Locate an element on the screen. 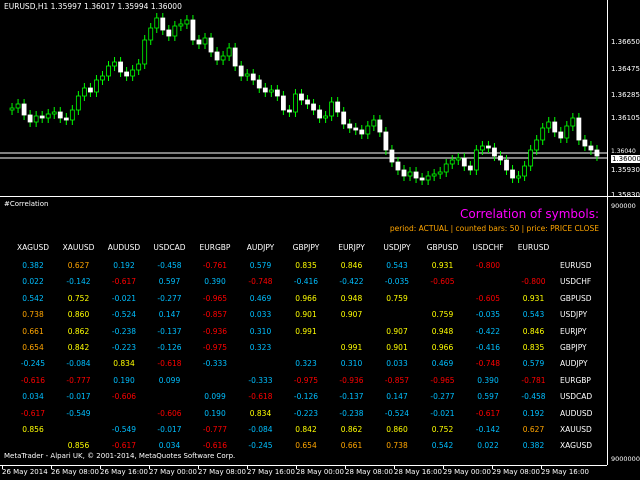  matrix-cell: -0.605 is located at coordinates (442, 282).